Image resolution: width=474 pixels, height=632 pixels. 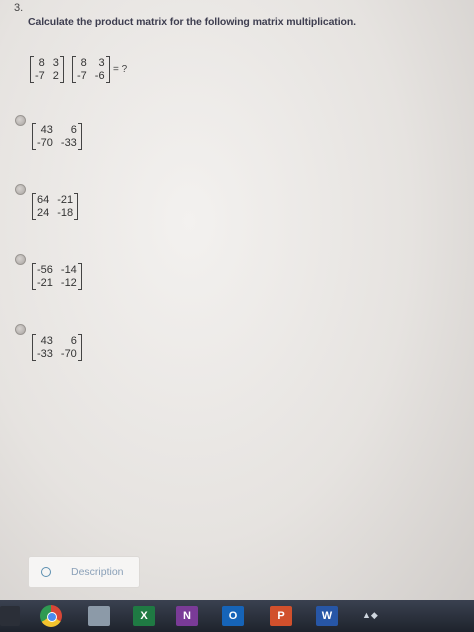 I want to click on chrome-icon, so click(x=51, y=616).